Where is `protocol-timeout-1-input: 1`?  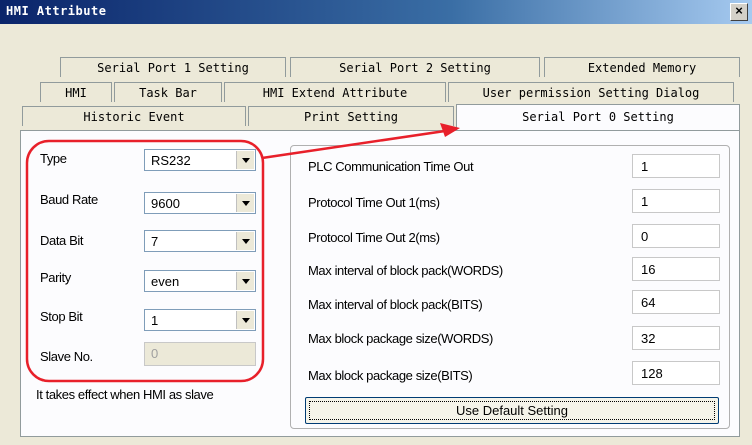
protocol-timeout-1-input: 1 is located at coordinates (676, 201).